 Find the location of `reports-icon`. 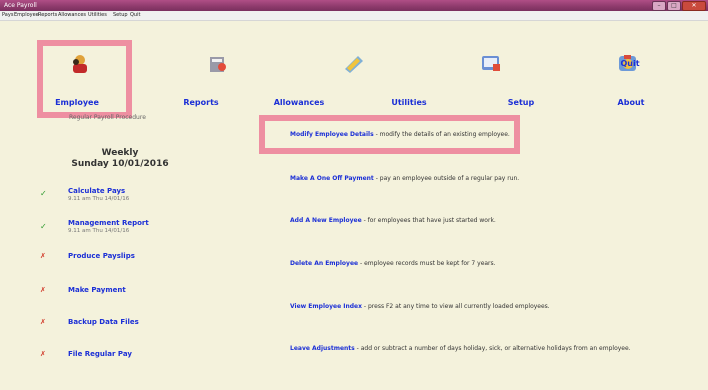

reports-icon is located at coordinates (218, 64).